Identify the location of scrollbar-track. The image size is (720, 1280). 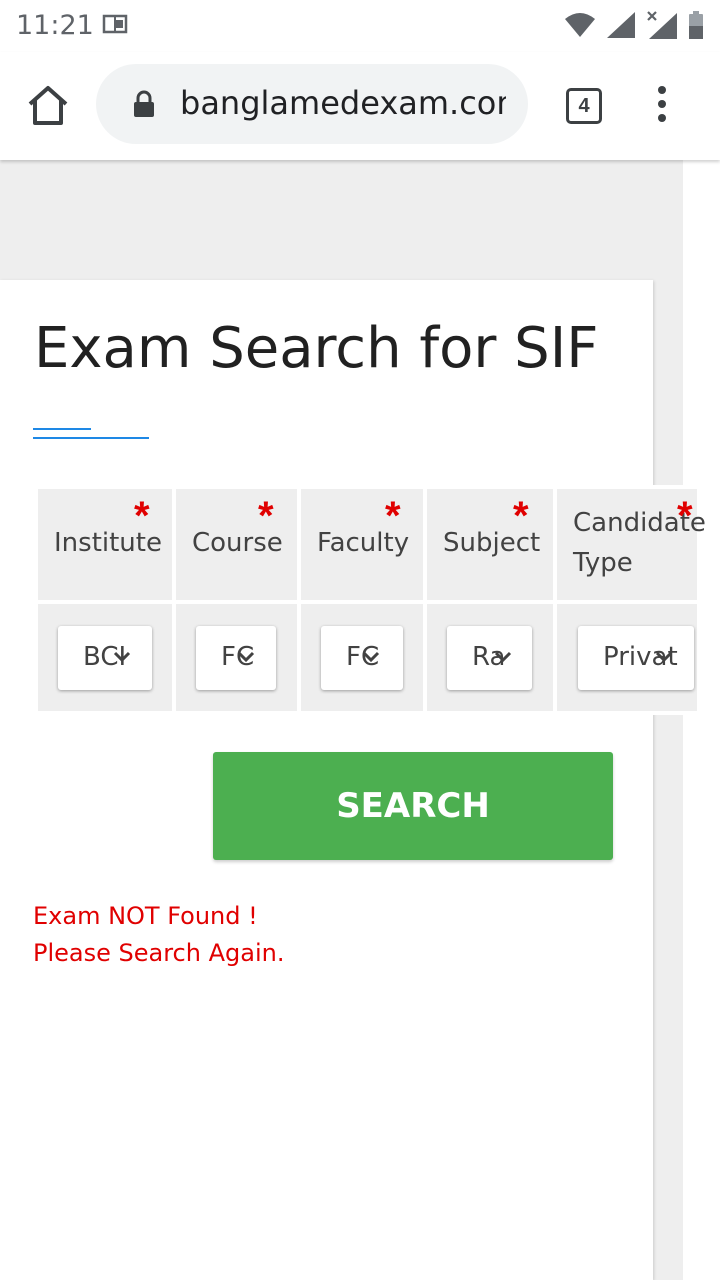
(701, 720).